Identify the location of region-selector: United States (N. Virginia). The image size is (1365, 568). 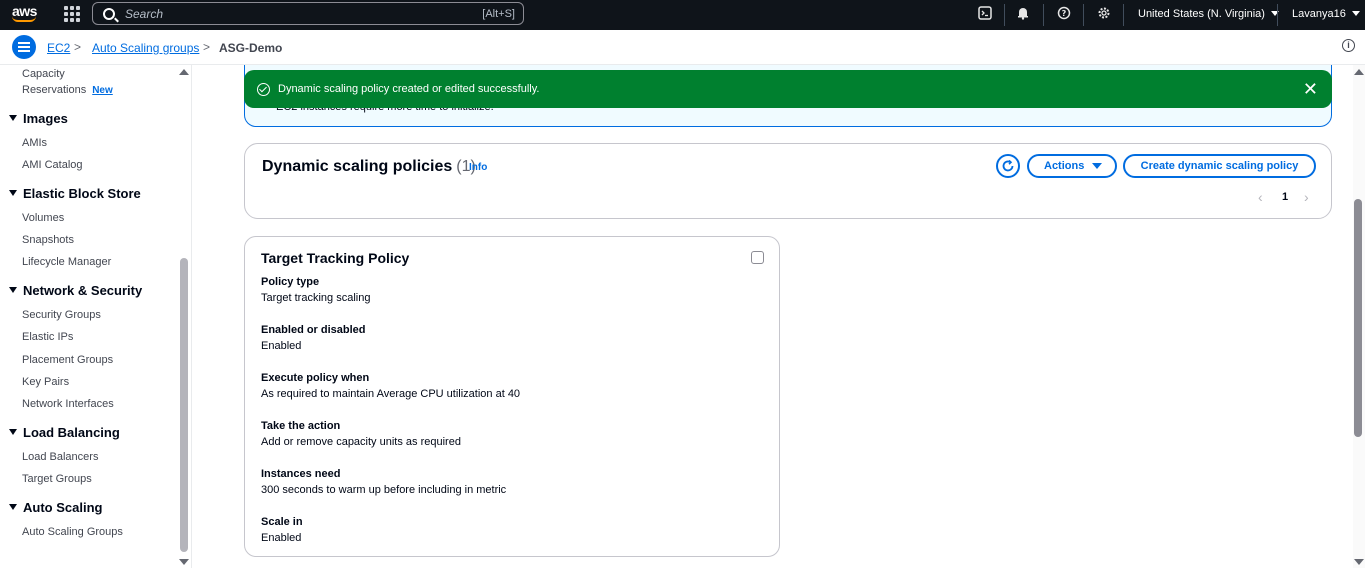
(1208, 14).